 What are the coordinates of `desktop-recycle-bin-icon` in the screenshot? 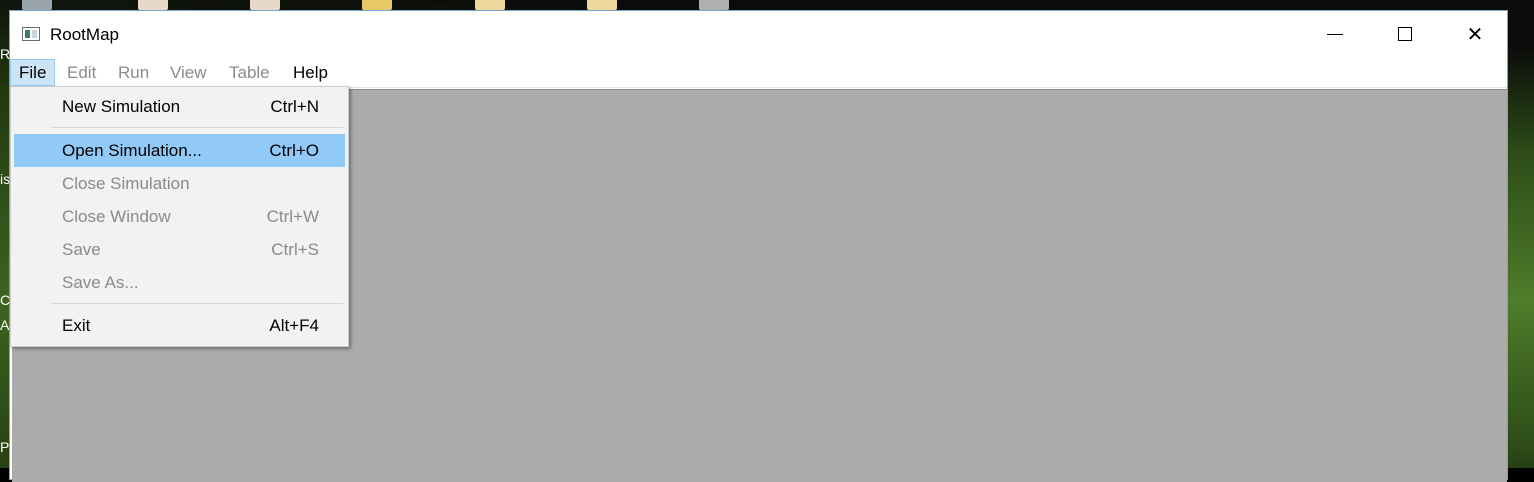 It's located at (37, 5).